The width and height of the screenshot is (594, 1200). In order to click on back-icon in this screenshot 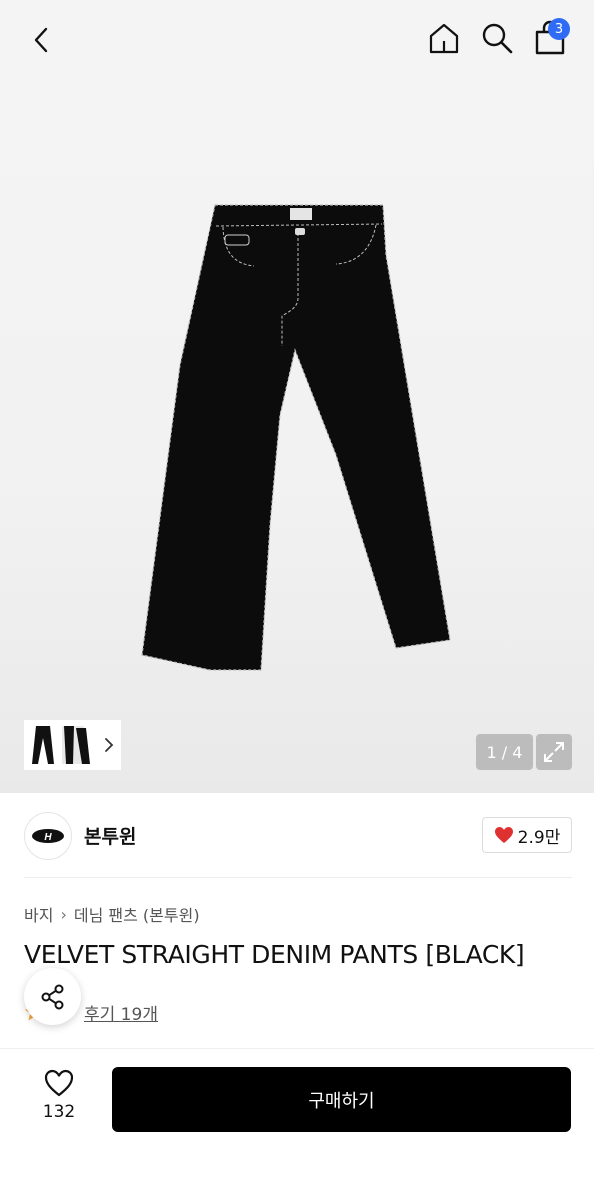, I will do `click(41, 40)`.